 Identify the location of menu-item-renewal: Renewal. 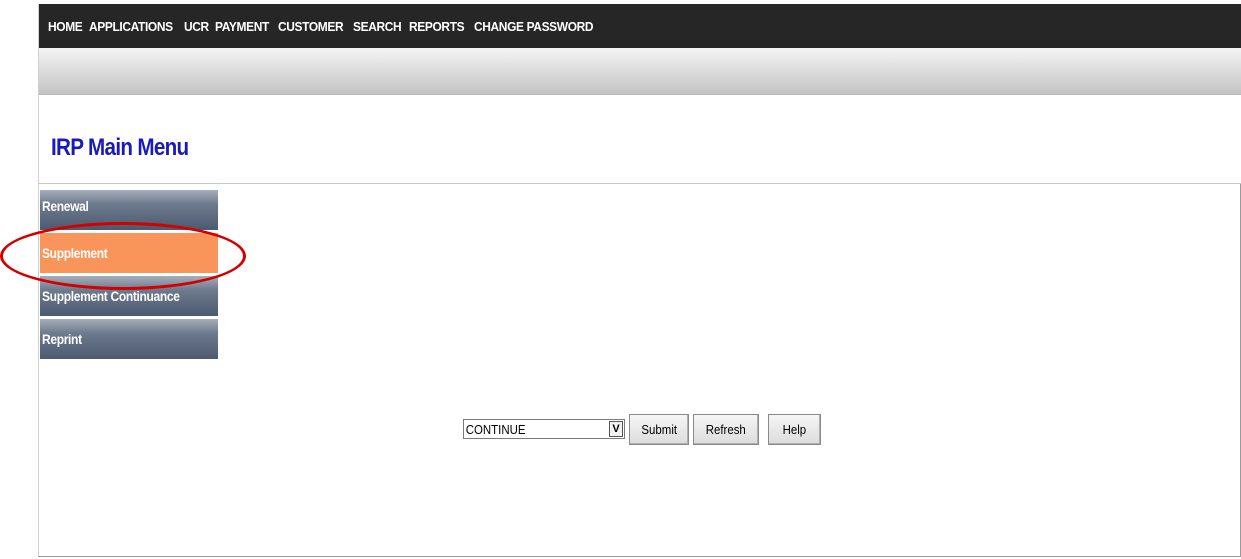
(129, 210).